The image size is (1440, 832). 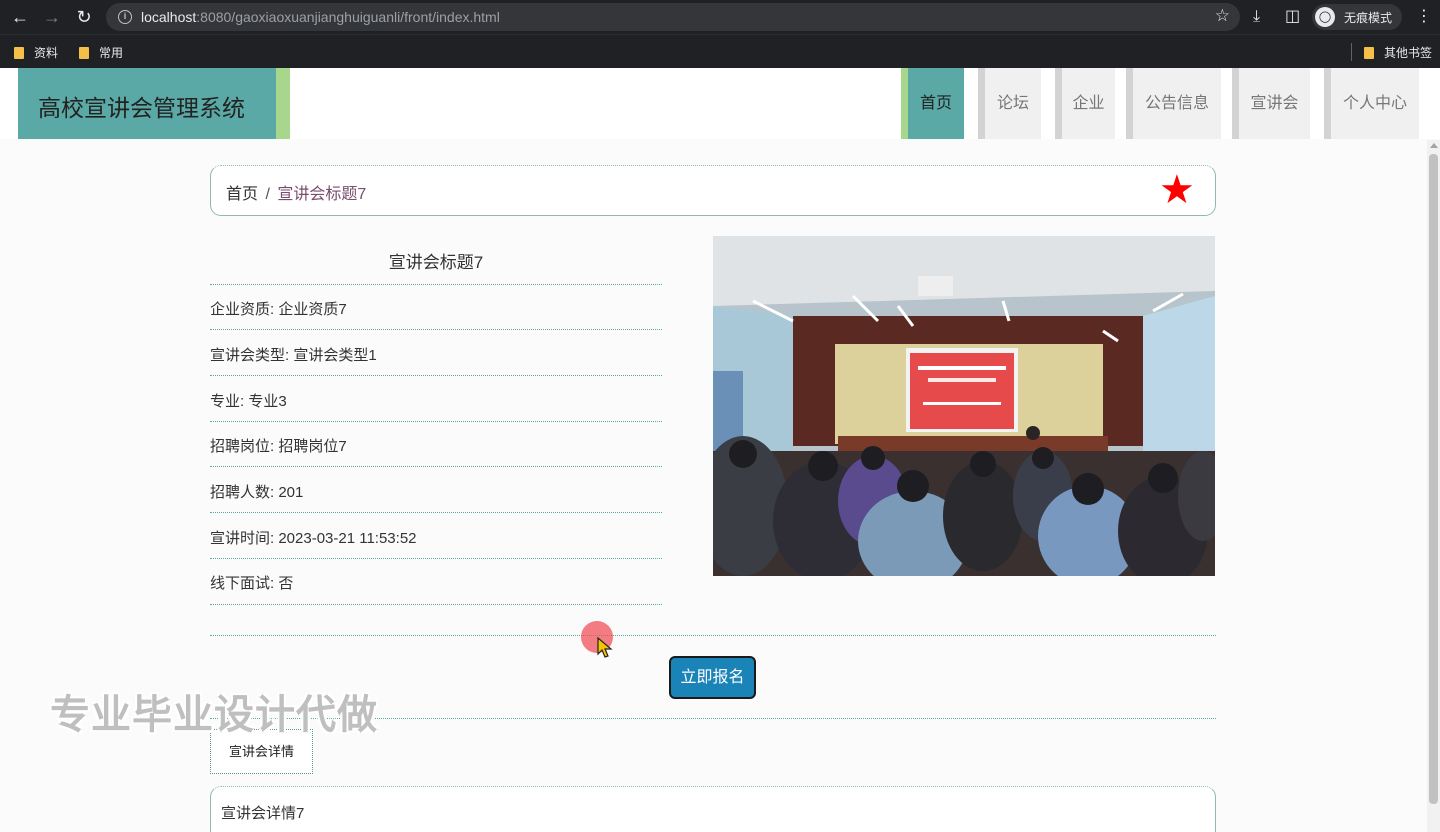 I want to click on logo-accent-bar, so click(x=283, y=103).